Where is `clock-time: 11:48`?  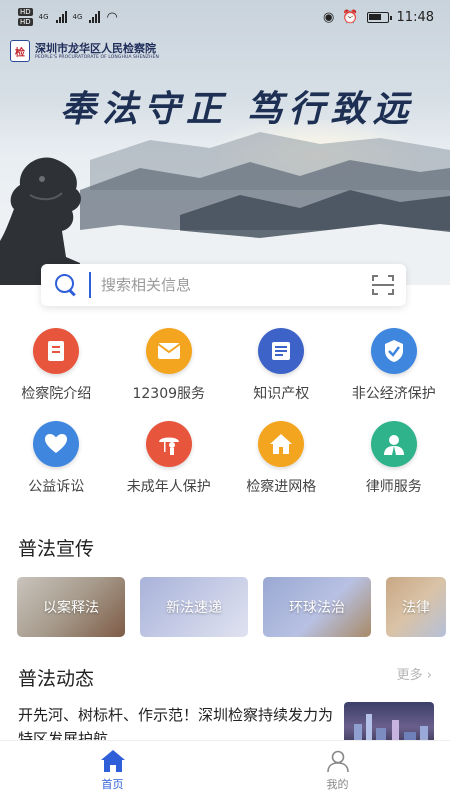 clock-time: 11:48 is located at coordinates (415, 17).